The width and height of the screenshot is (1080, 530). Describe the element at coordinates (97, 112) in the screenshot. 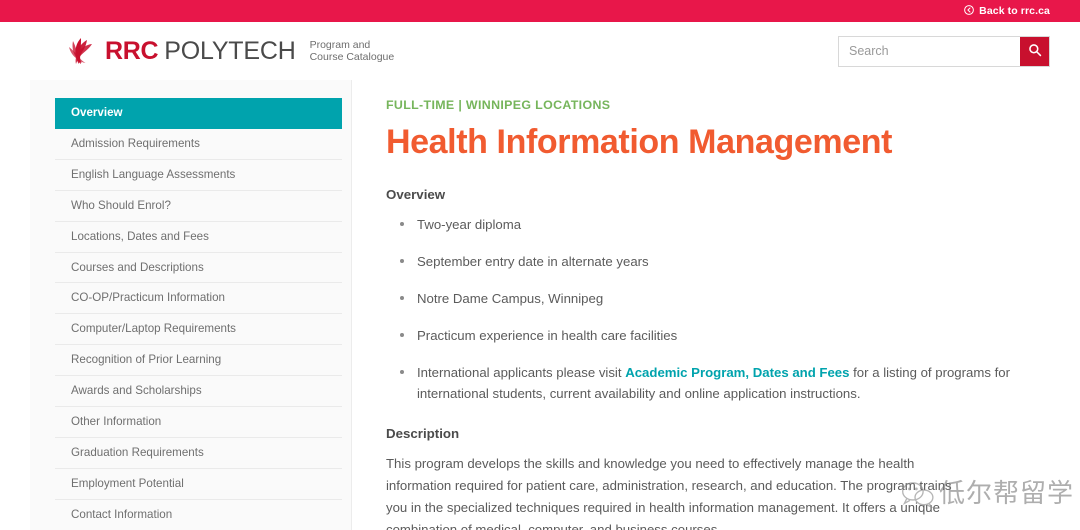

I see `sidebar-item-label: Overview` at that location.